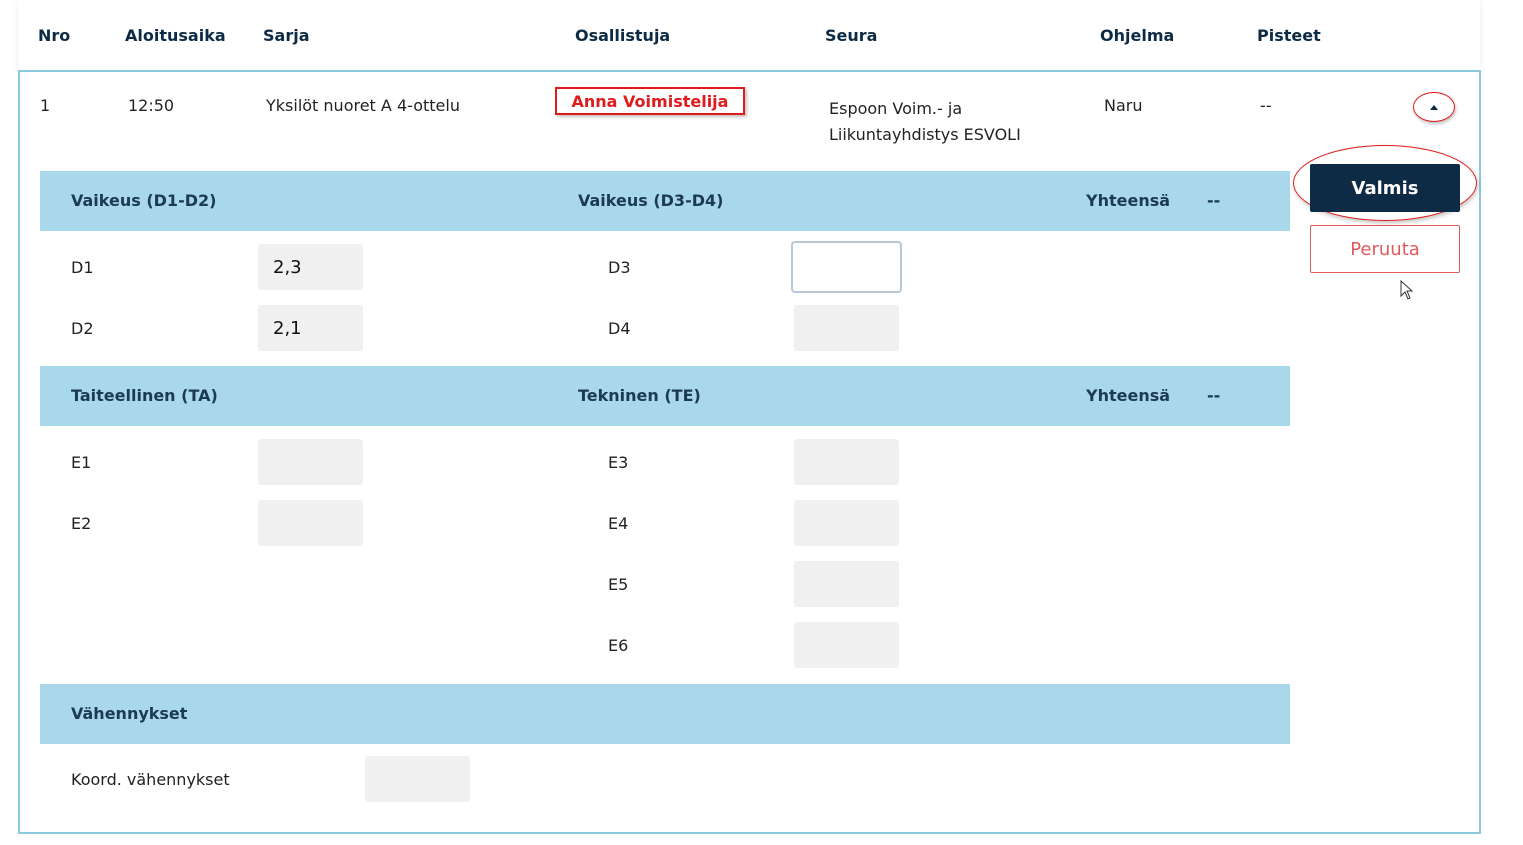  I want to click on header-nro: Nro, so click(54, 35).